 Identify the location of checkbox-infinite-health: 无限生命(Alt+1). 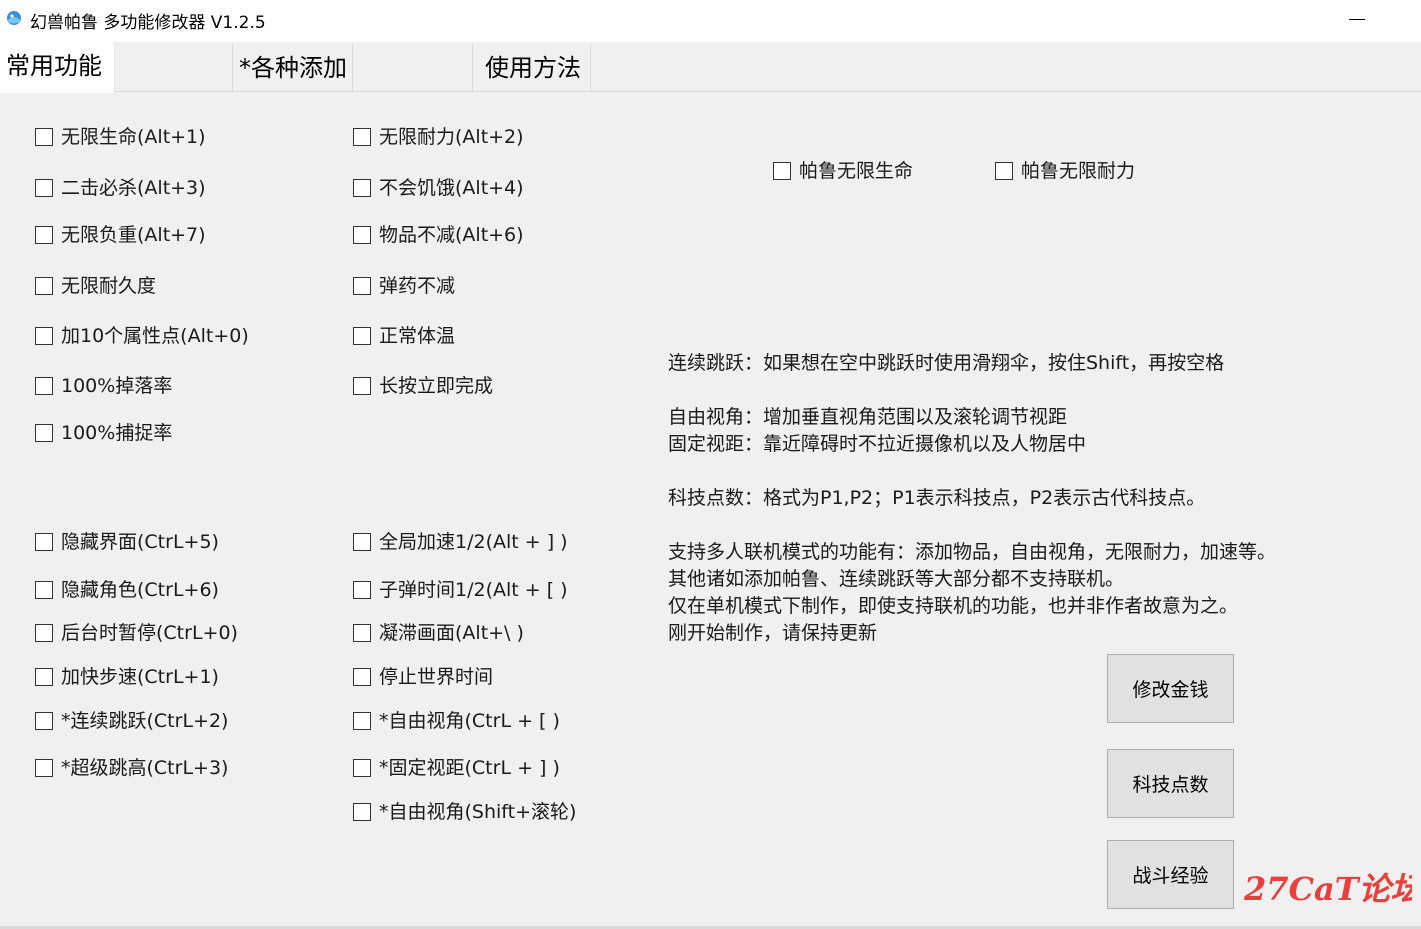
(120, 137).